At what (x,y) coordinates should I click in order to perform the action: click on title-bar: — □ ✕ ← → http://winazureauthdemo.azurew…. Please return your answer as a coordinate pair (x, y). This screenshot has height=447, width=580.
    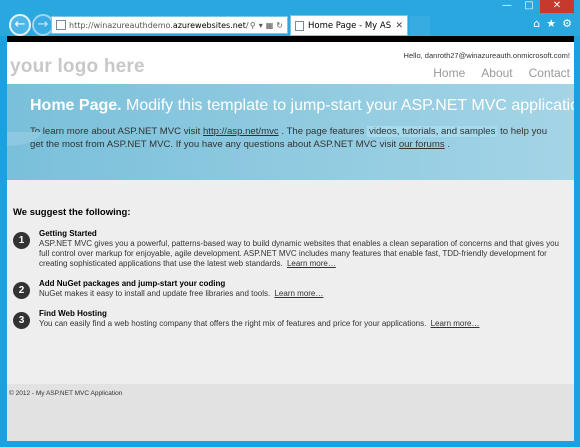
    Looking at the image, I should click on (290, 18).